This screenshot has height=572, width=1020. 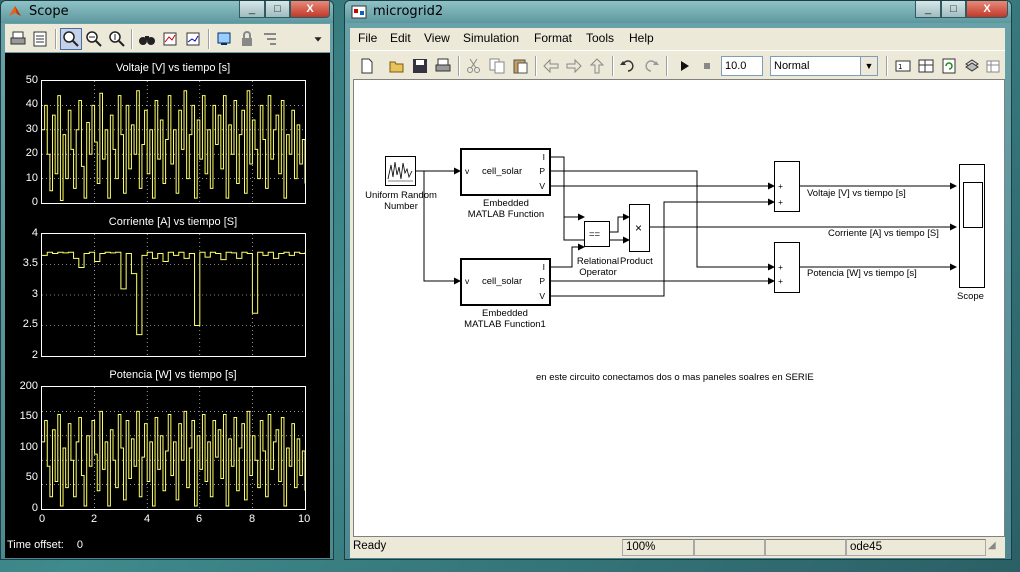 I want to click on save-icon, so click(x=420, y=66).